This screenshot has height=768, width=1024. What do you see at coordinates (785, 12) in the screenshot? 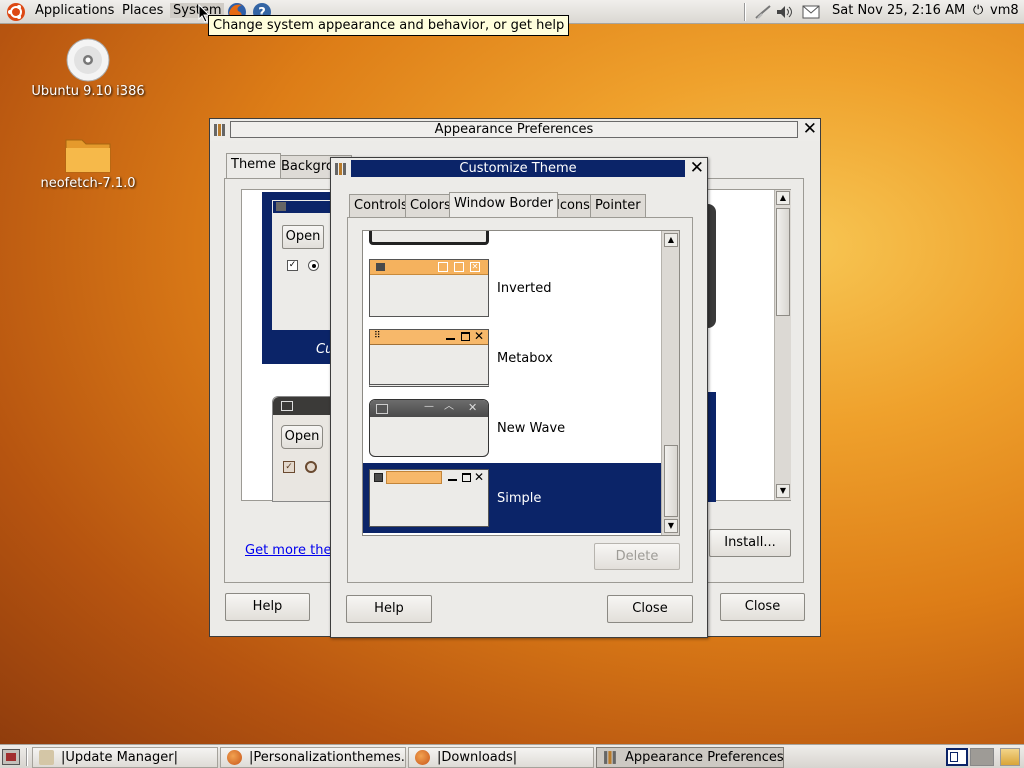
I see `volume-icon` at bounding box center [785, 12].